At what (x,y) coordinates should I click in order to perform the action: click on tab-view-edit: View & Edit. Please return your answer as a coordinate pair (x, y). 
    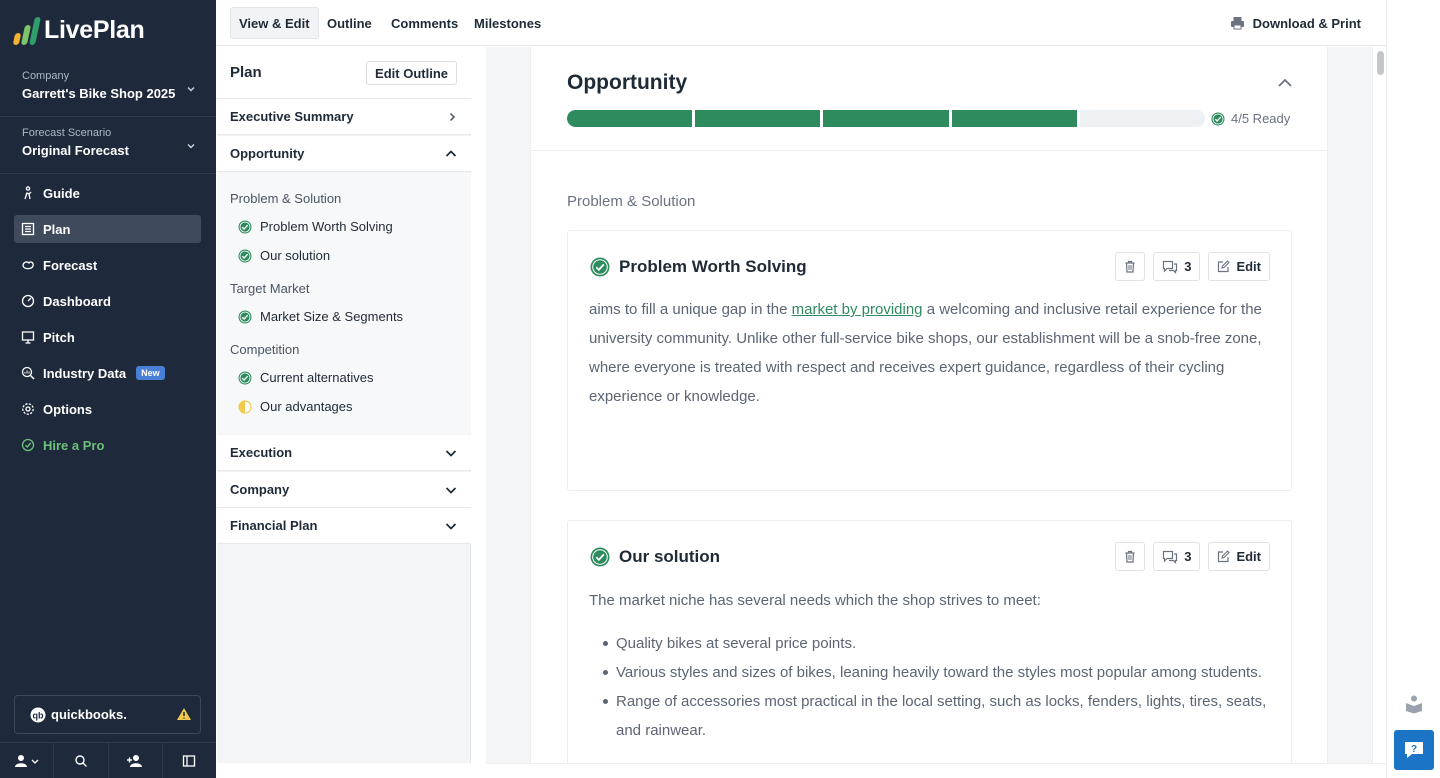
    Looking at the image, I should click on (274, 23).